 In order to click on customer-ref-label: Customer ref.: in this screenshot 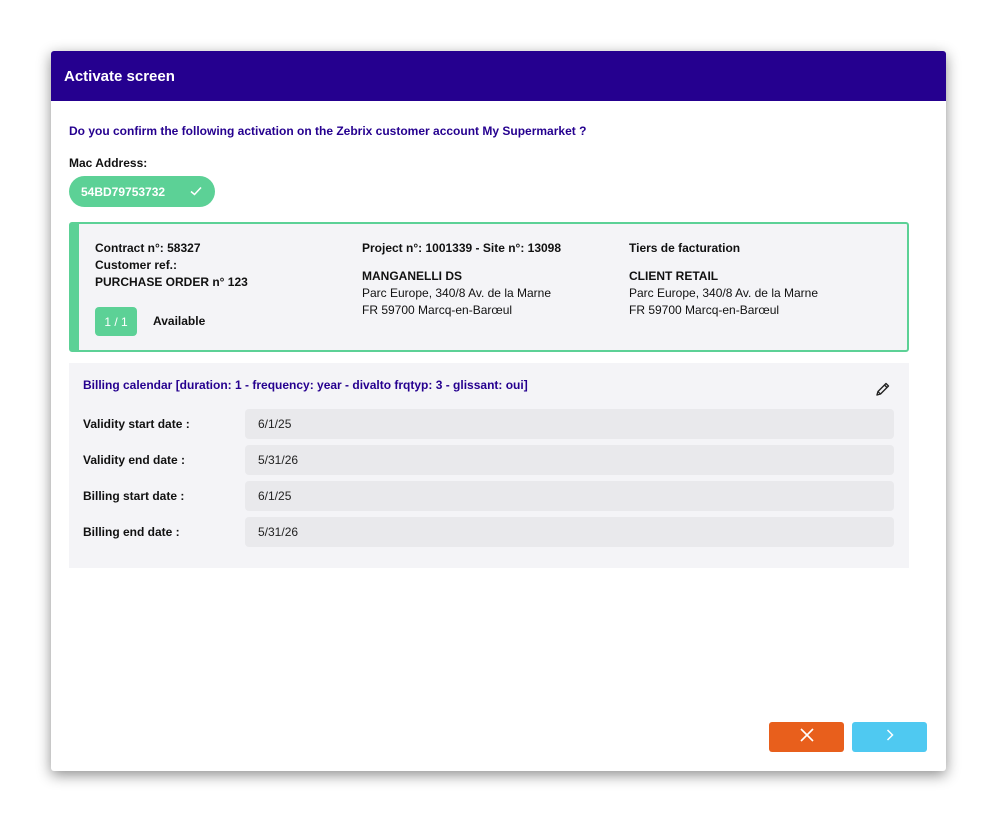, I will do `click(136, 265)`.